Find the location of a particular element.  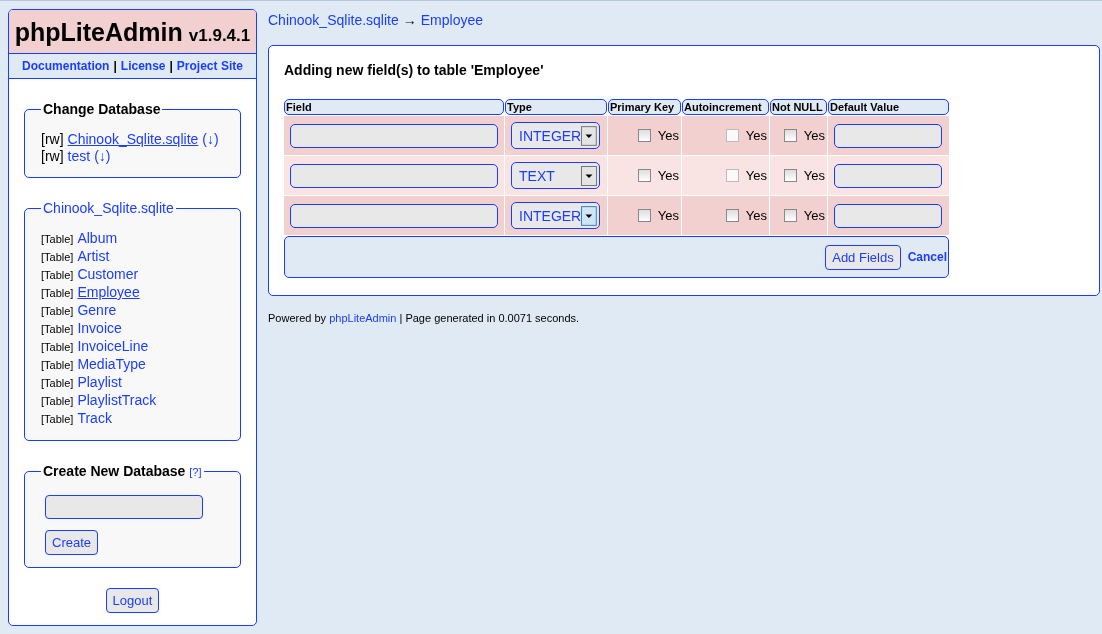

cancel-link: Cancel is located at coordinates (927, 257).